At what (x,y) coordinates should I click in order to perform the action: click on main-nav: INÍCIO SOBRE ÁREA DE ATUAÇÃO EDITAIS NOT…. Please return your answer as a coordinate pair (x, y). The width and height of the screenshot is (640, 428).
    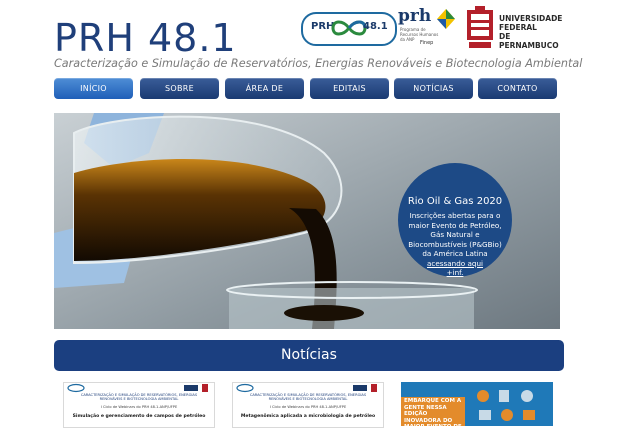
    Looking at the image, I should click on (307, 96).